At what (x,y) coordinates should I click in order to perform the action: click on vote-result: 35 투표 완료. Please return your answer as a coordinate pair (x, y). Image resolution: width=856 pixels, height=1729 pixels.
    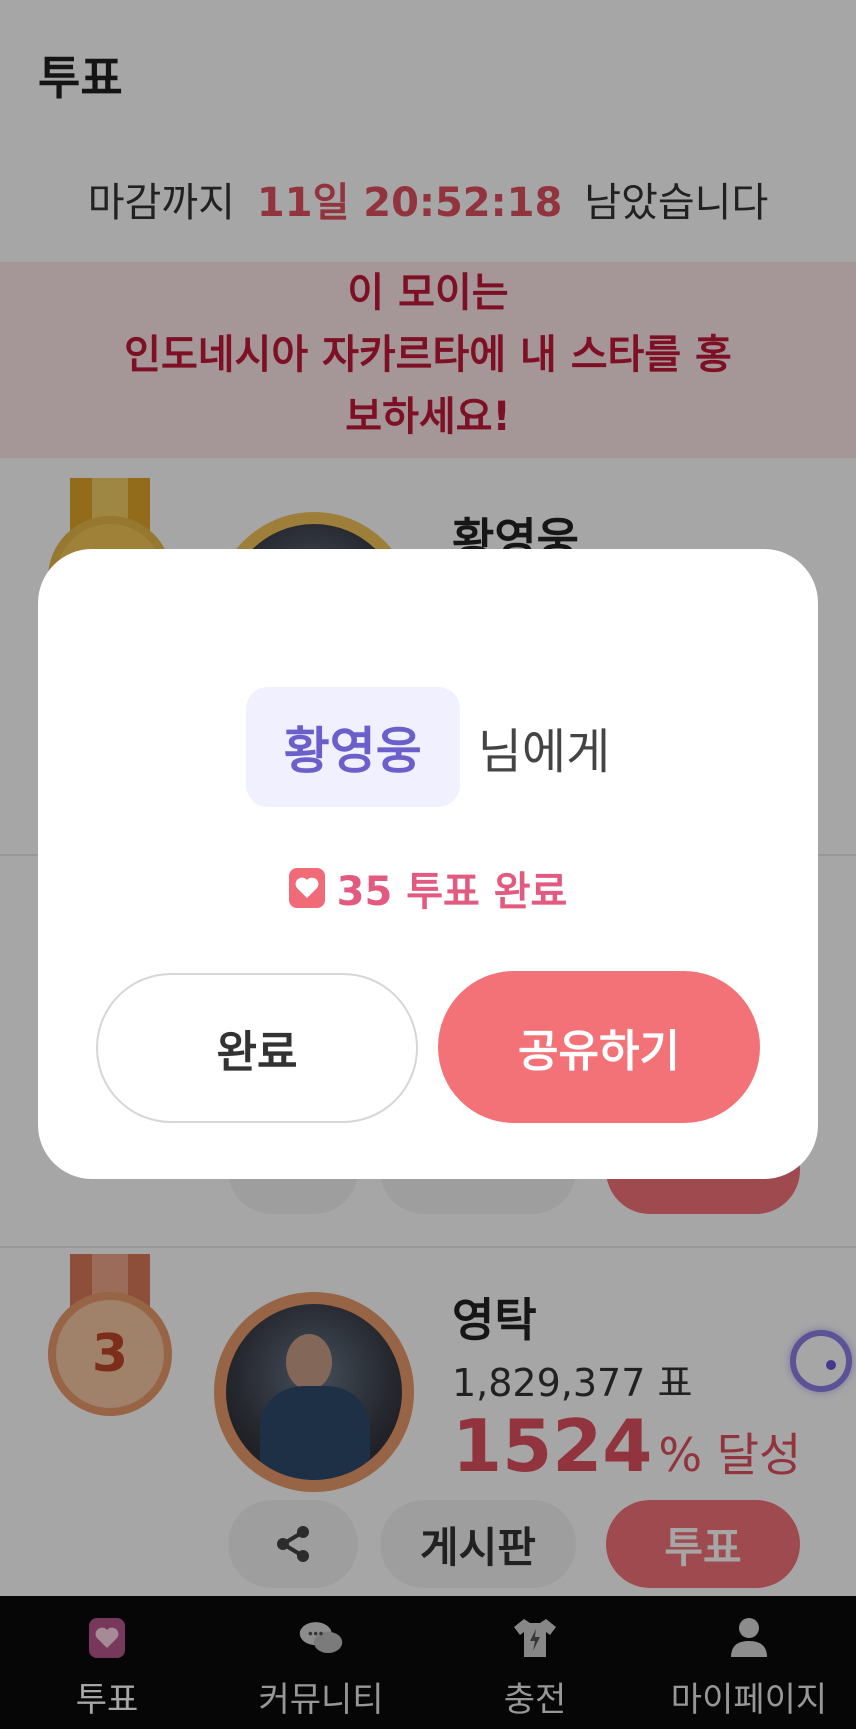
    Looking at the image, I should click on (428, 888).